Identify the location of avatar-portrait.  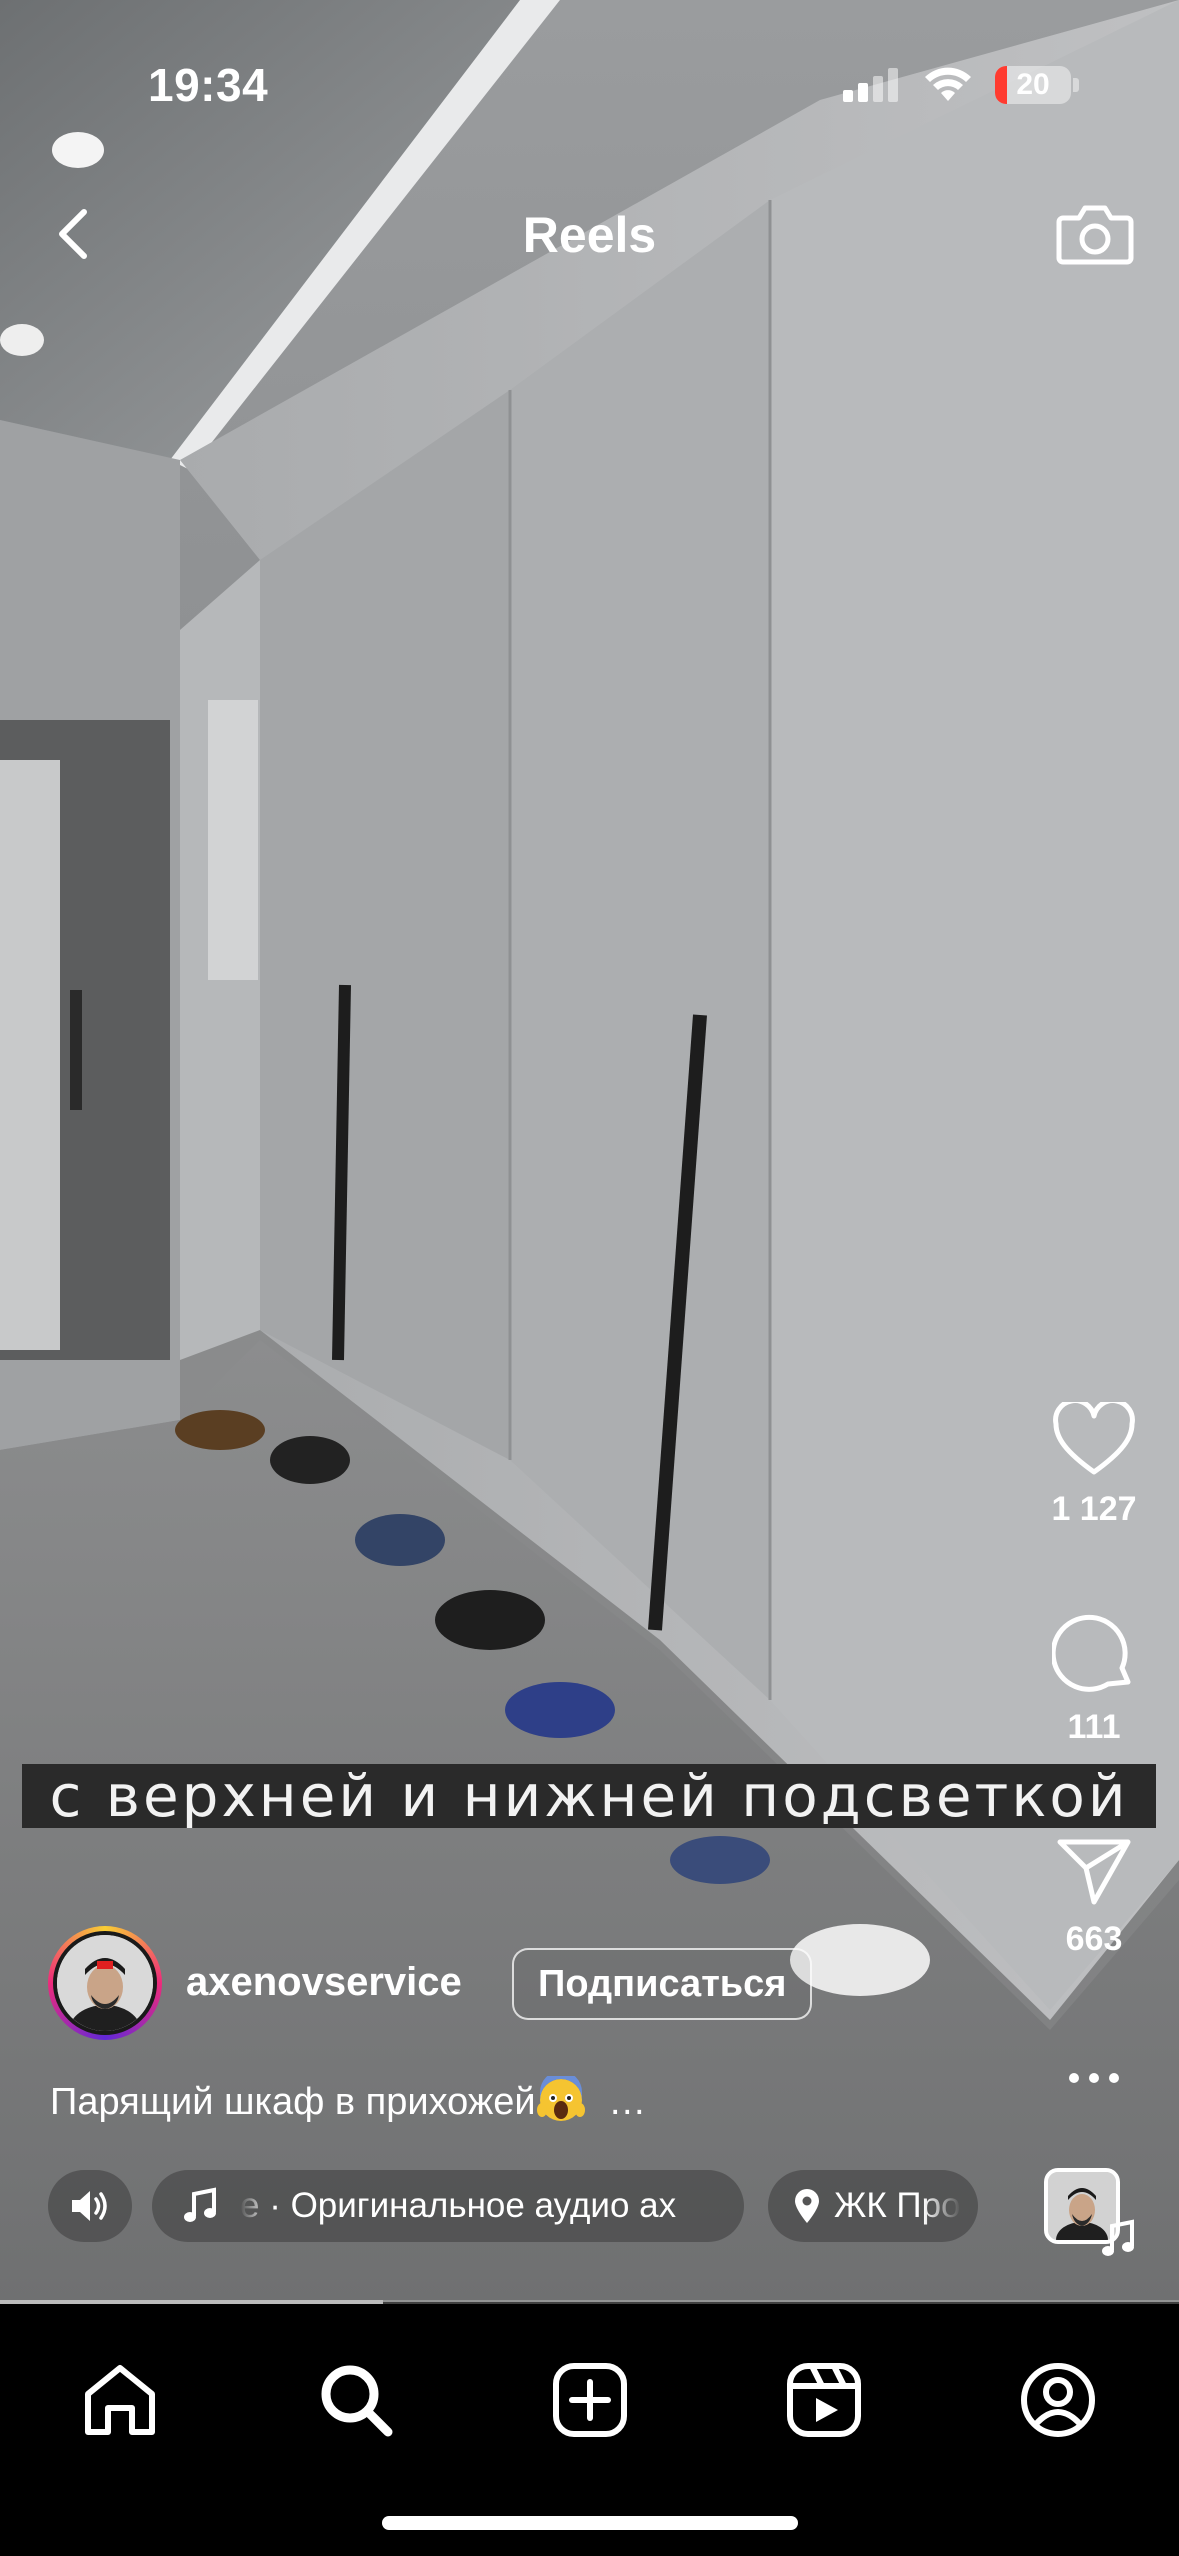
(105, 1983).